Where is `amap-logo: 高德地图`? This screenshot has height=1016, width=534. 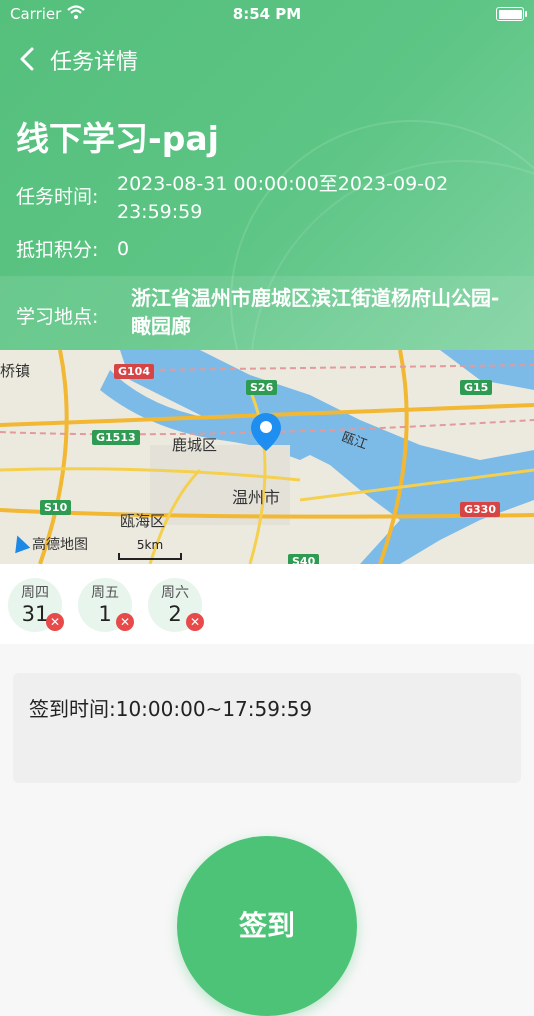 amap-logo: 高德地图 is located at coordinates (48, 543).